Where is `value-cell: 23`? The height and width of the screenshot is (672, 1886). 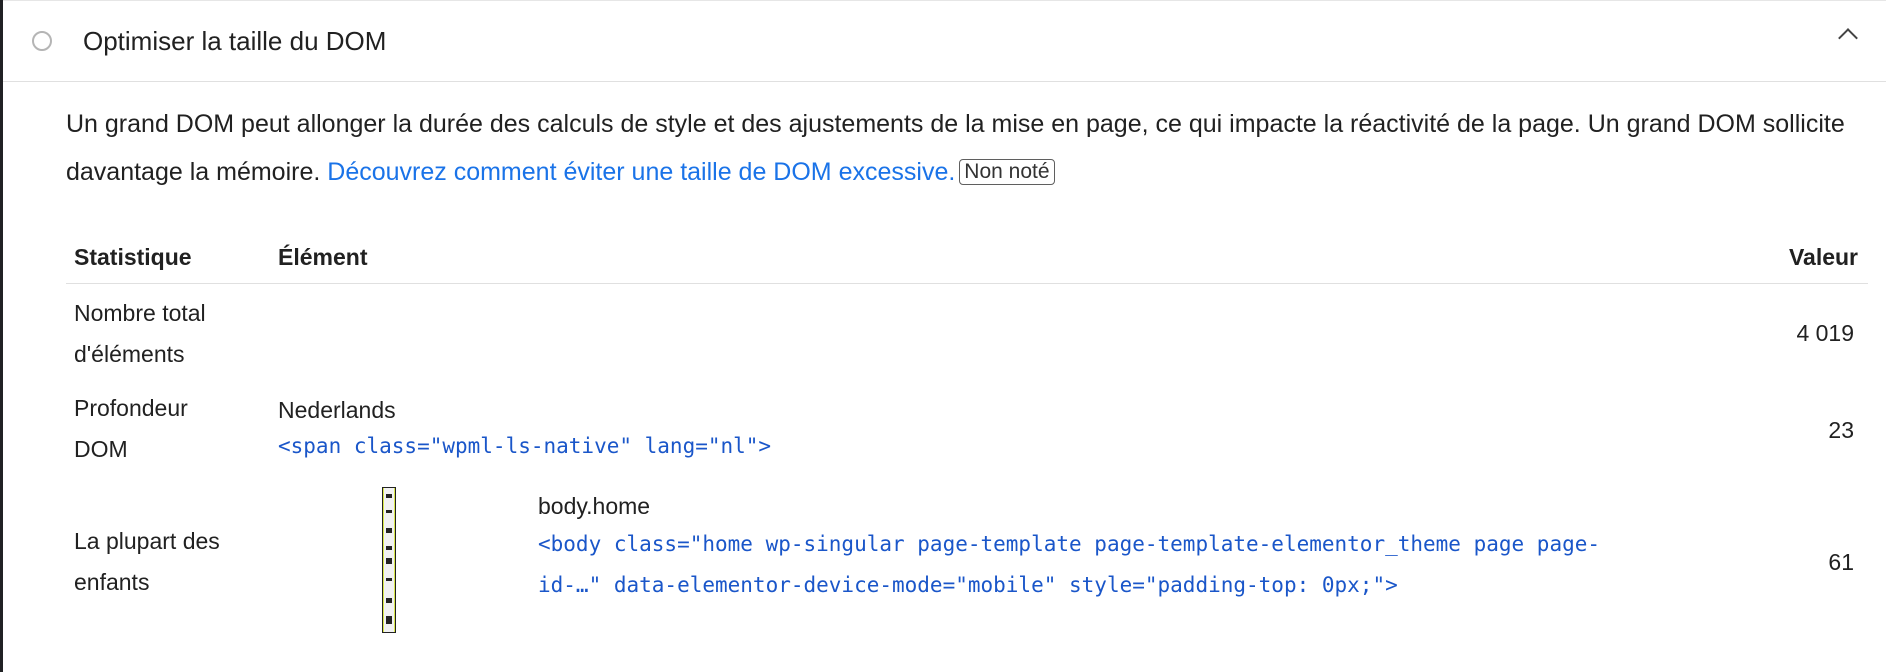 value-cell: 23 is located at coordinates (1841, 430).